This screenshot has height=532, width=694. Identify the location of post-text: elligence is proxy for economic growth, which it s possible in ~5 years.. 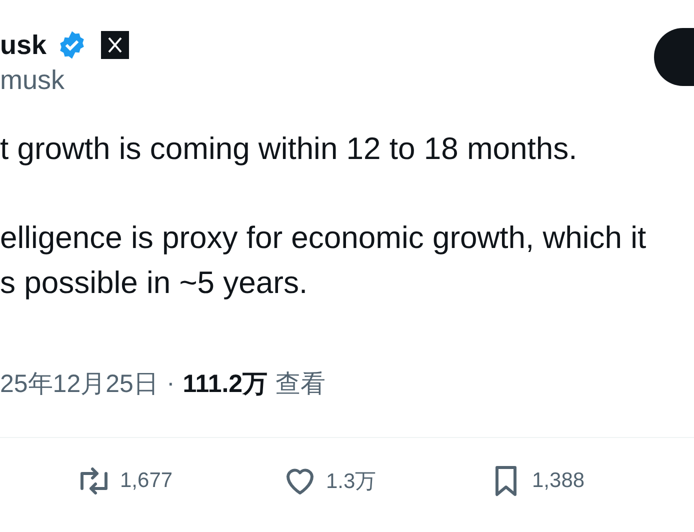
(324, 260).